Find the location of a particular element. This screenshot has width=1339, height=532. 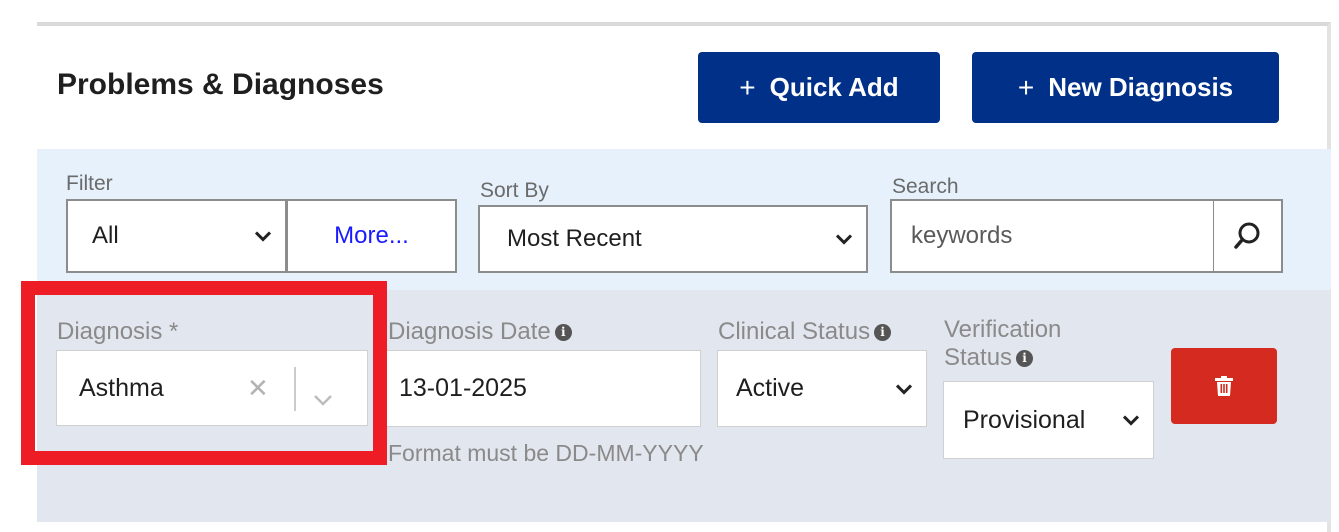

verification-status-select: Provisional is located at coordinates (1048, 420).